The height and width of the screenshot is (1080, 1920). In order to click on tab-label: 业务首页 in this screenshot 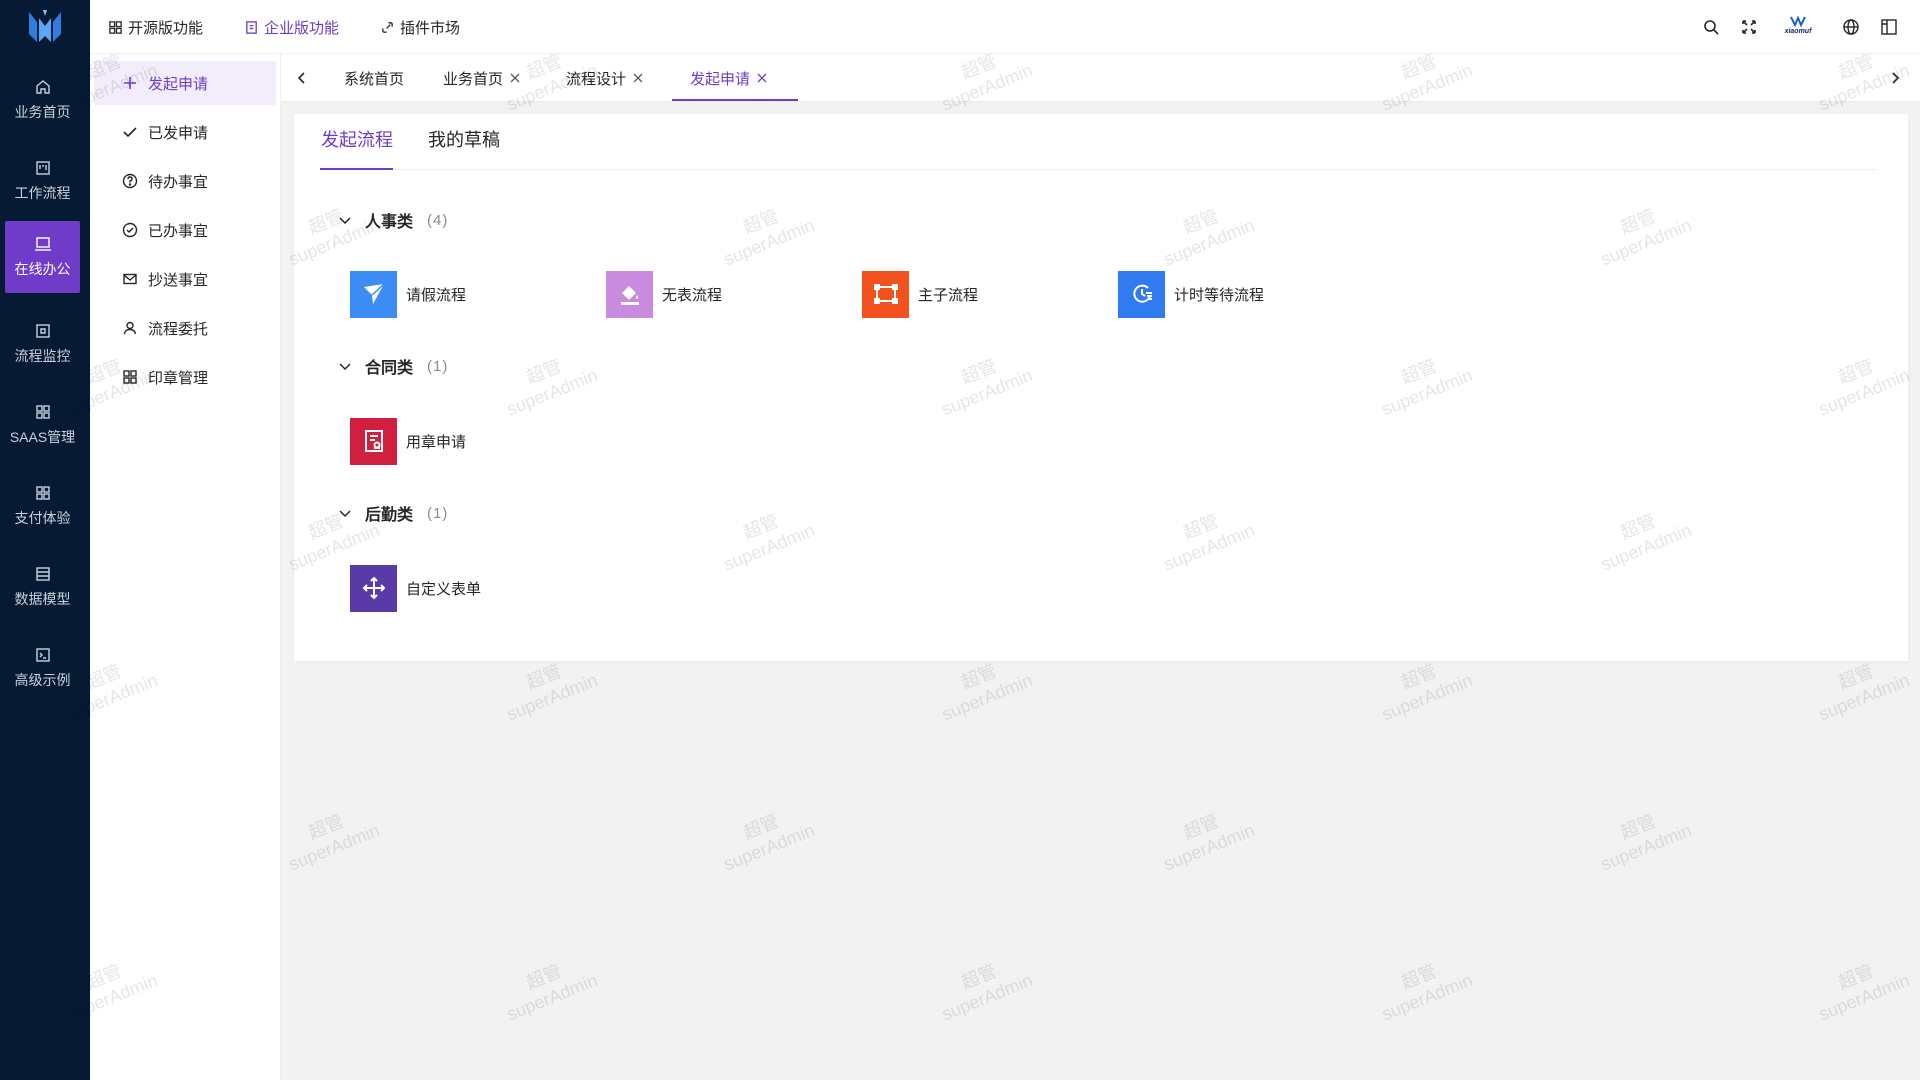, I will do `click(473, 79)`.